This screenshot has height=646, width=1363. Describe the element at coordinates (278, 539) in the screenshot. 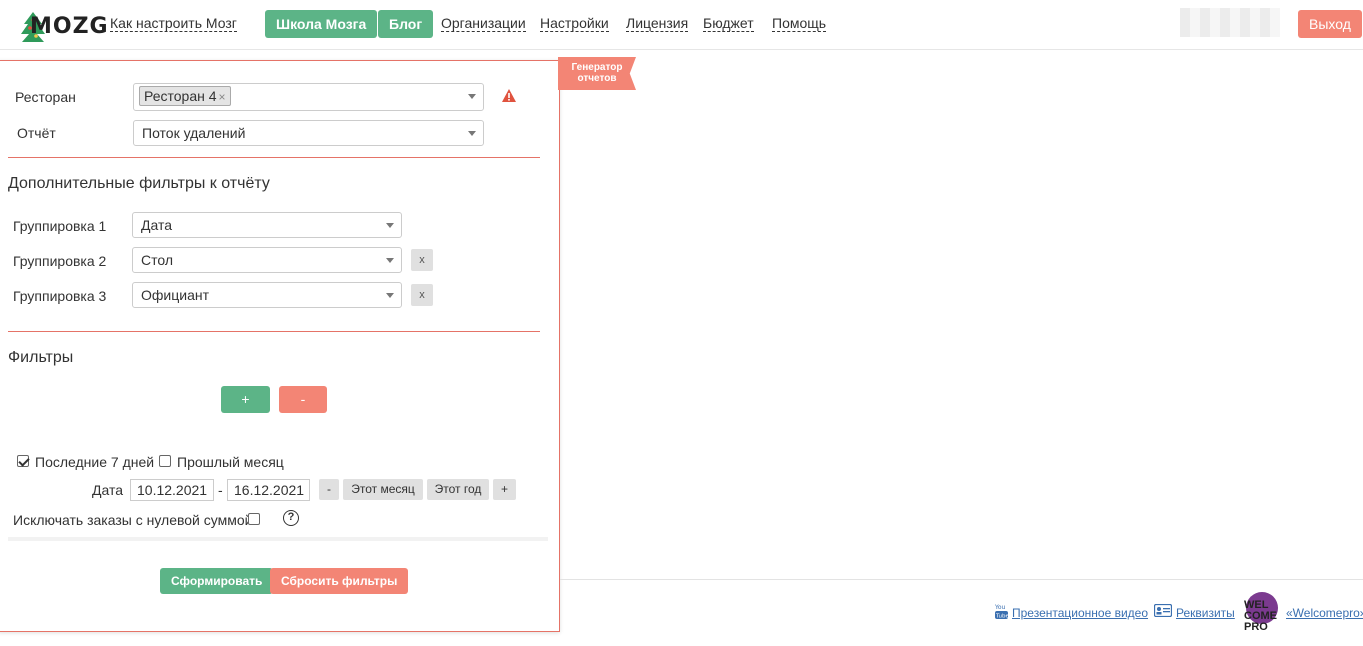

I see `panel-bottom-strip` at that location.